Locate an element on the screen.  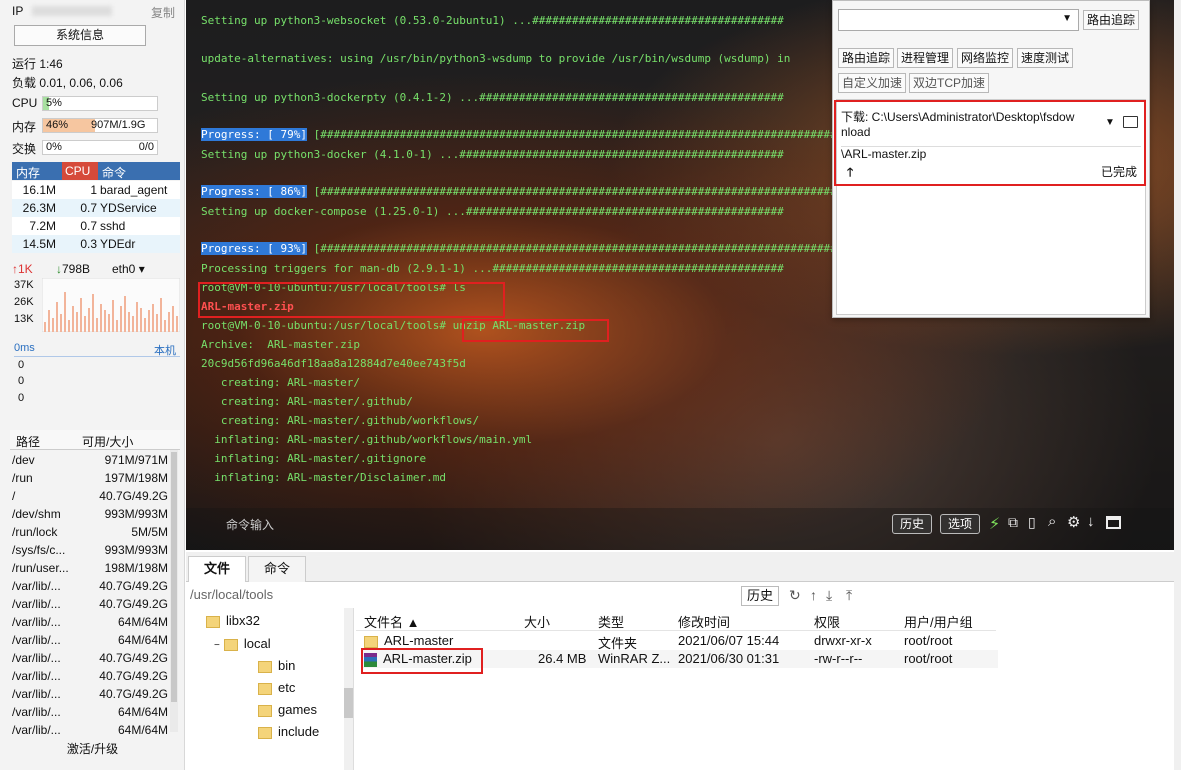
tree-item: etc is located at coordinates (276, 687).